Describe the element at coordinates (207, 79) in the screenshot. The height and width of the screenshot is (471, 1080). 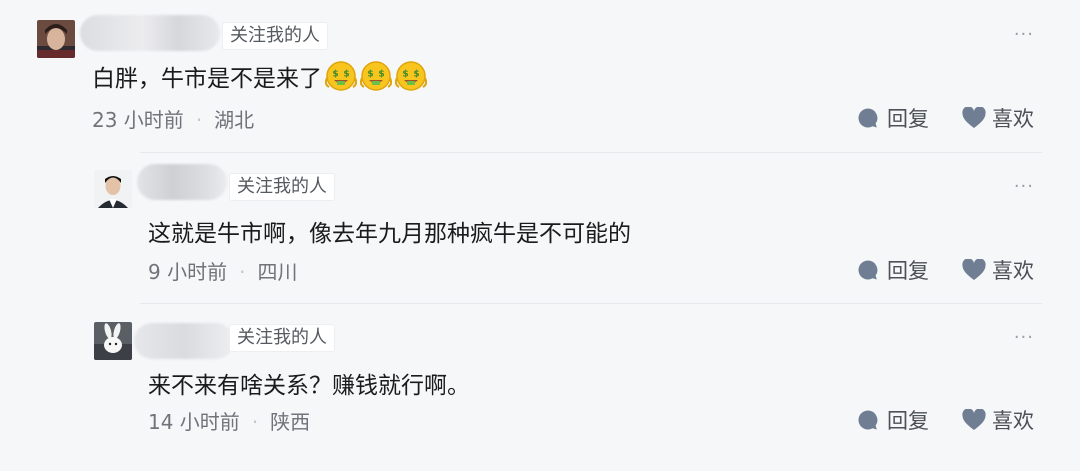
I see `comment-text: 白胖，牛市是不是来了` at that location.